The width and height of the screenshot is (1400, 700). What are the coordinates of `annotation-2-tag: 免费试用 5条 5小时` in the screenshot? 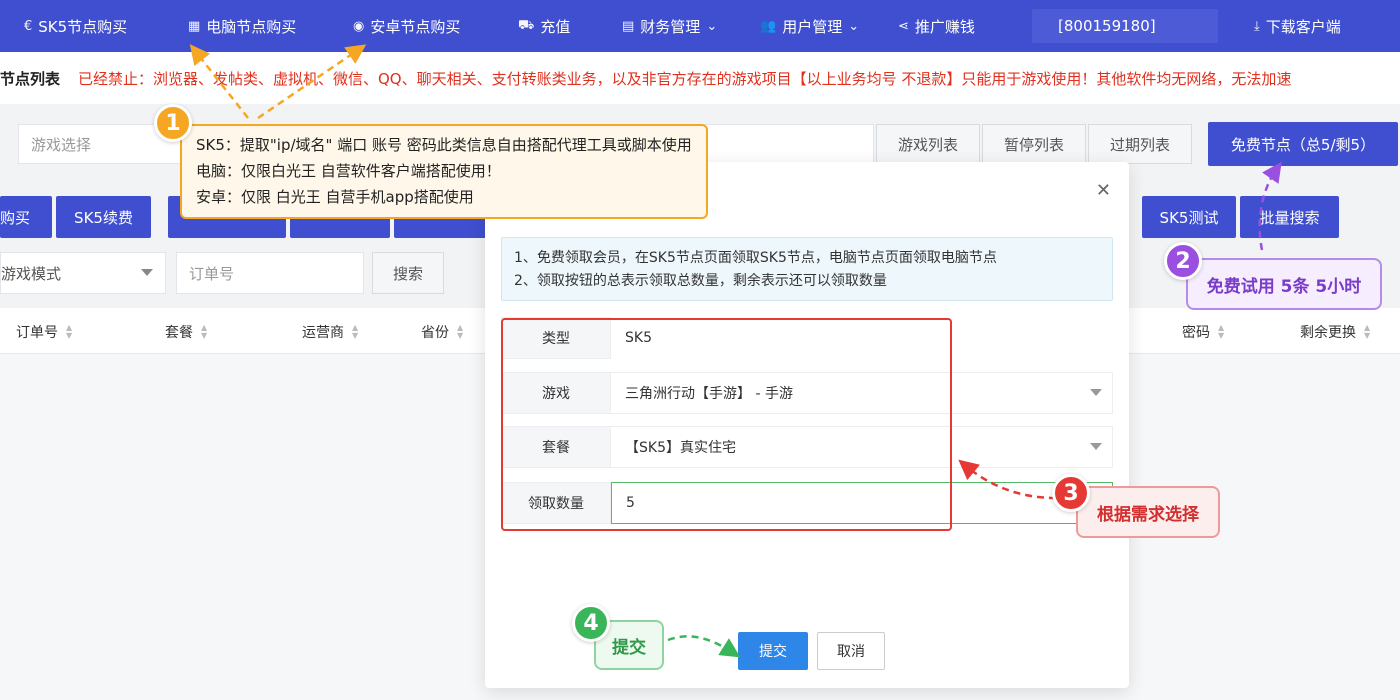 It's located at (1284, 284).